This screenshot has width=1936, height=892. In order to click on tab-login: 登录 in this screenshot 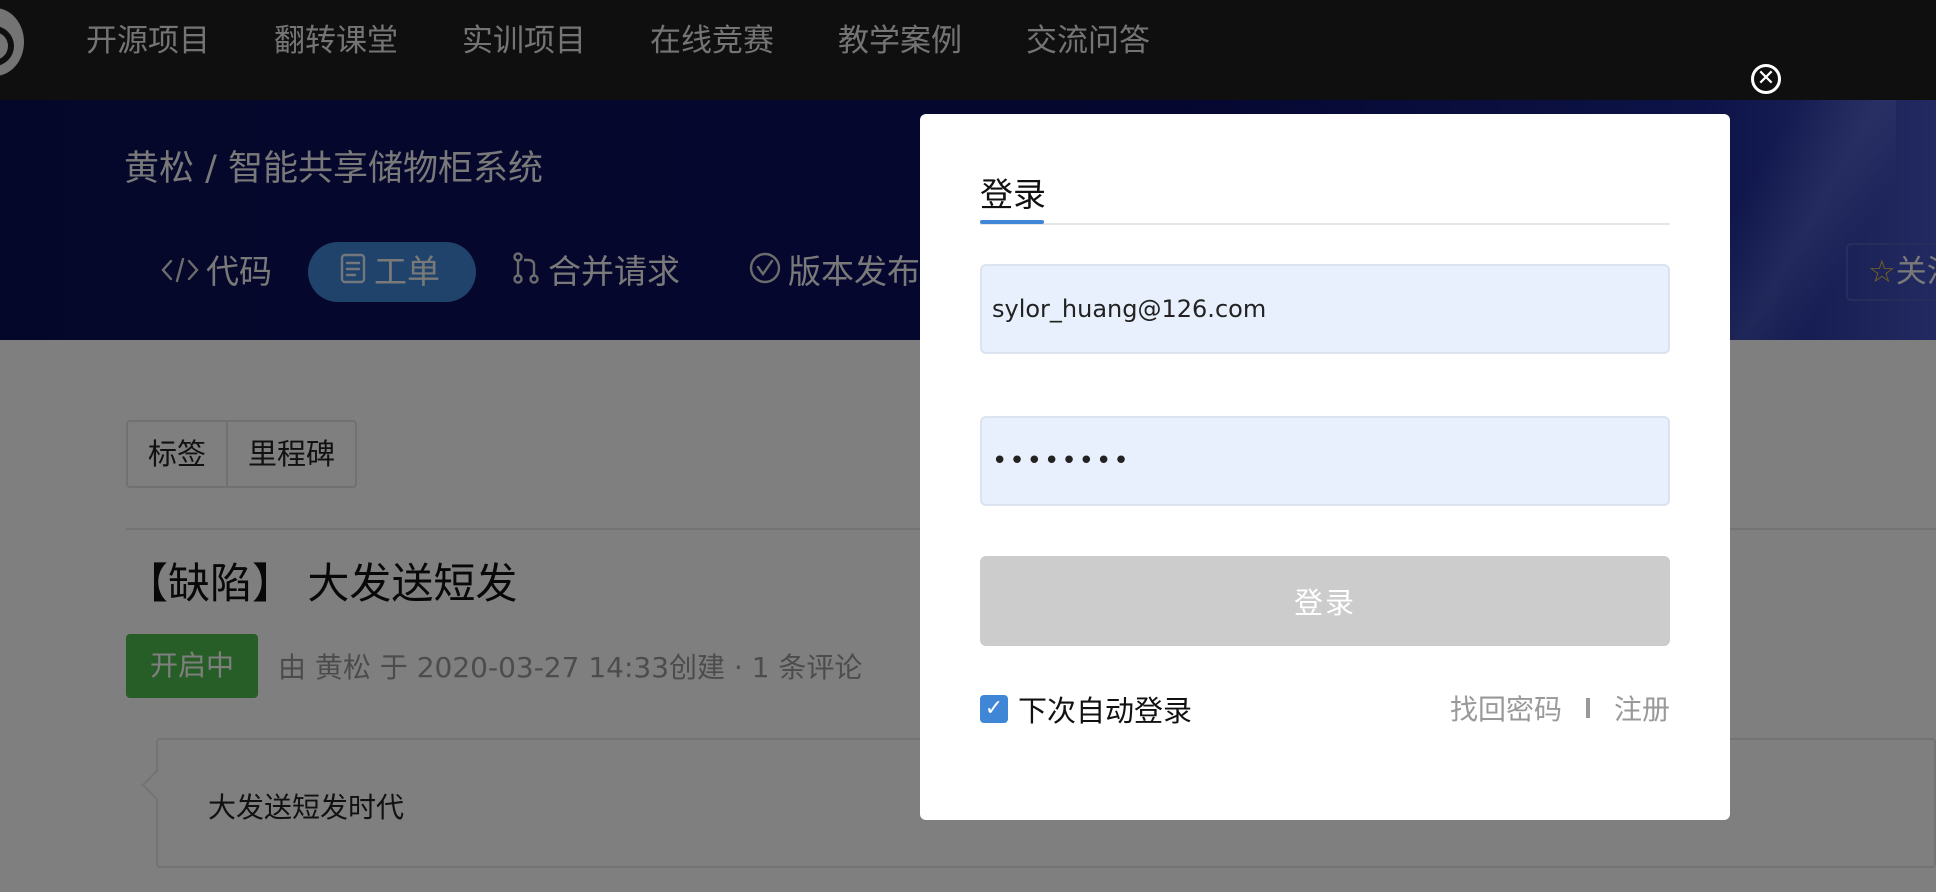, I will do `click(1013, 192)`.